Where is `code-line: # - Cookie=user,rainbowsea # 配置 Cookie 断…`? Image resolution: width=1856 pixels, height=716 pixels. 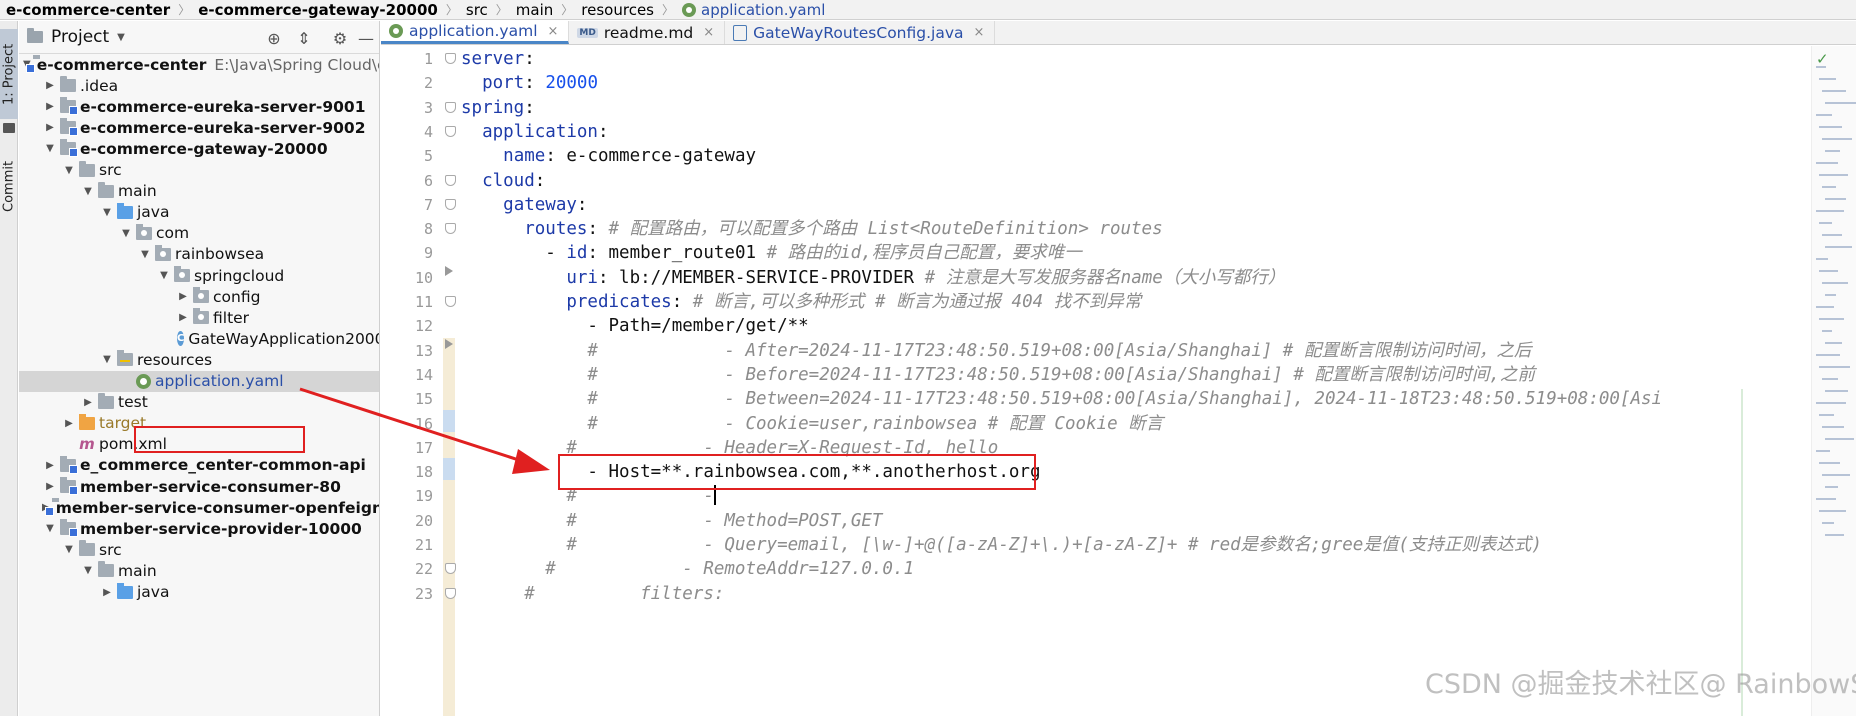 code-line: # - Cookie=user,rainbowsea # 配置 Cookie 断… is located at coordinates (812, 424).